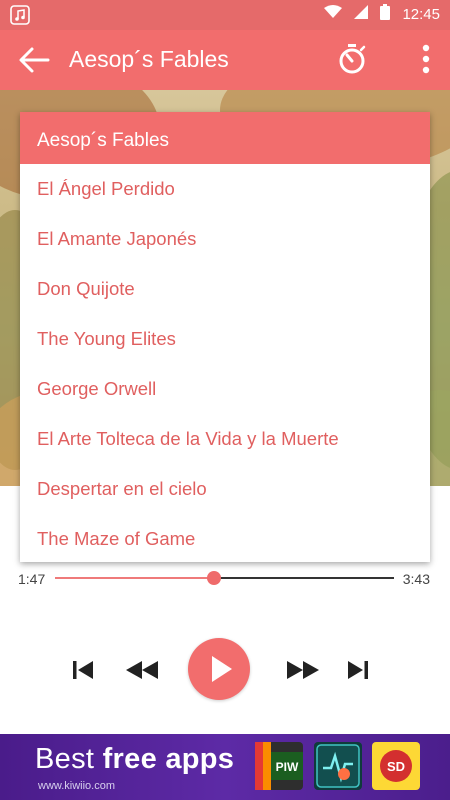 The height and width of the screenshot is (800, 450). I want to click on playlist-item: The Young Elites, so click(225, 339).